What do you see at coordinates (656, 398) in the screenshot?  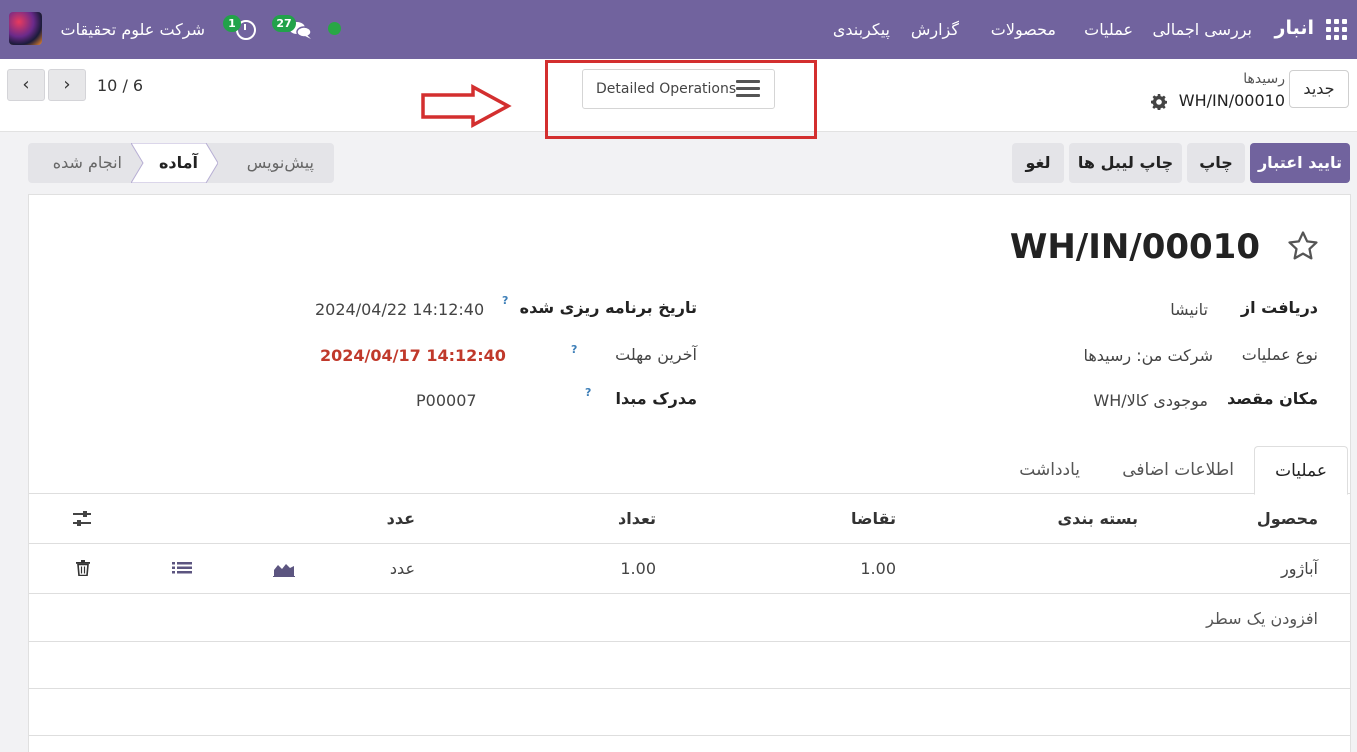 I see `source-document-label: مدرک مبدا` at bounding box center [656, 398].